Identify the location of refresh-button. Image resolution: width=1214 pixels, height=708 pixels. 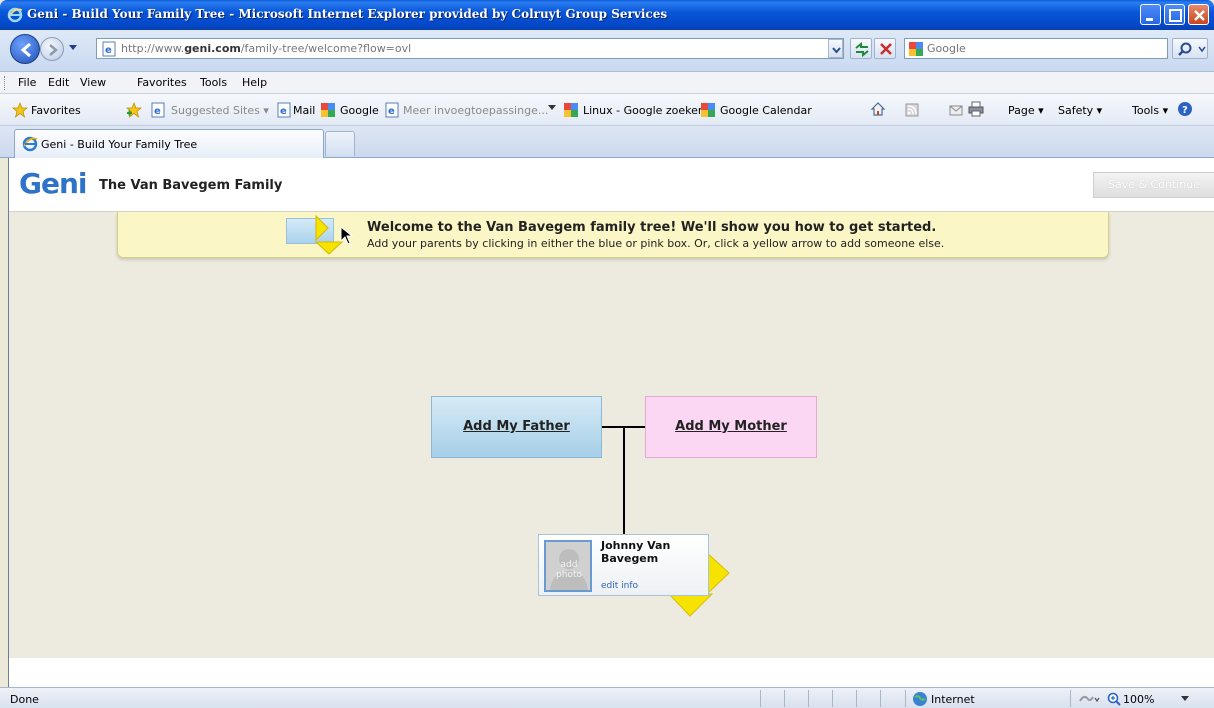
(861, 48).